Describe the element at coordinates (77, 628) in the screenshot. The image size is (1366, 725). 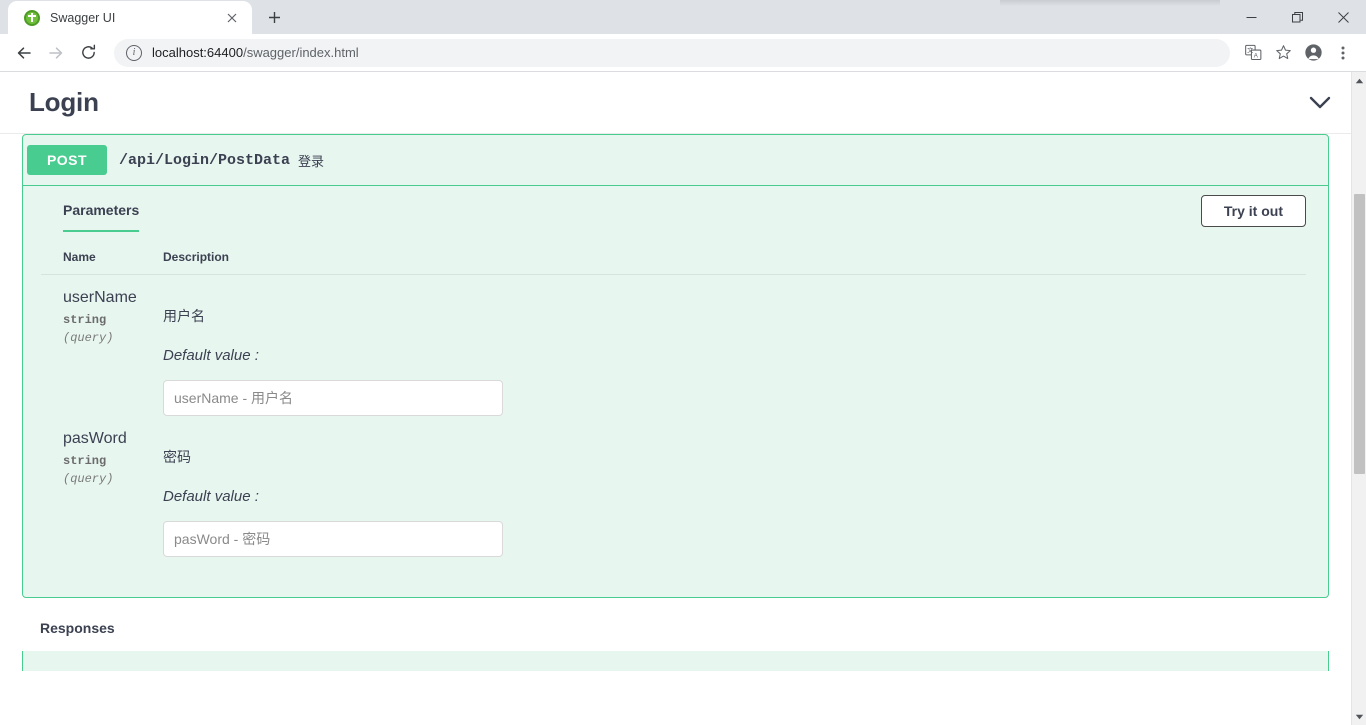
I see `responses-heading: Responses` at that location.